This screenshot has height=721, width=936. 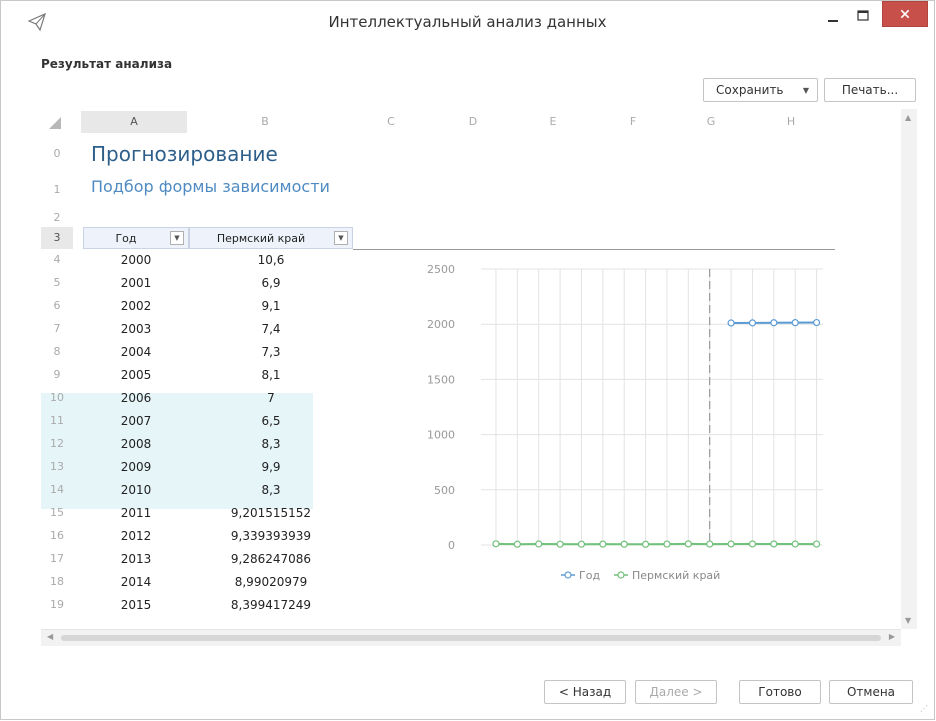 I want to click on row-number: 6, so click(x=57, y=306).